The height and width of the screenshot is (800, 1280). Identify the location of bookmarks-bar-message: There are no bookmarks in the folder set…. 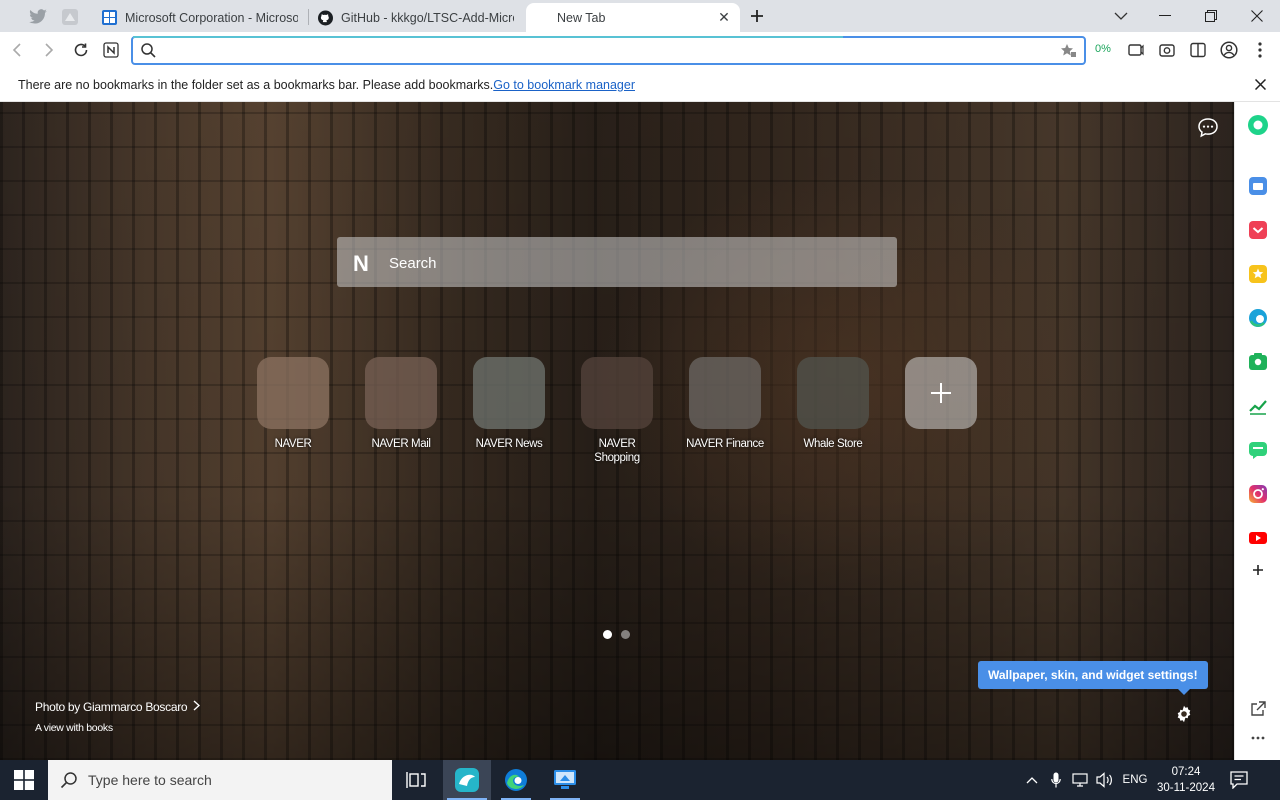
(326, 85).